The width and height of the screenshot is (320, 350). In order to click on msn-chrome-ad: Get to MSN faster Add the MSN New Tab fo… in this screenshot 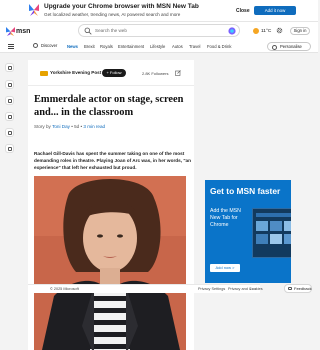, I will do `click(248, 231)`.